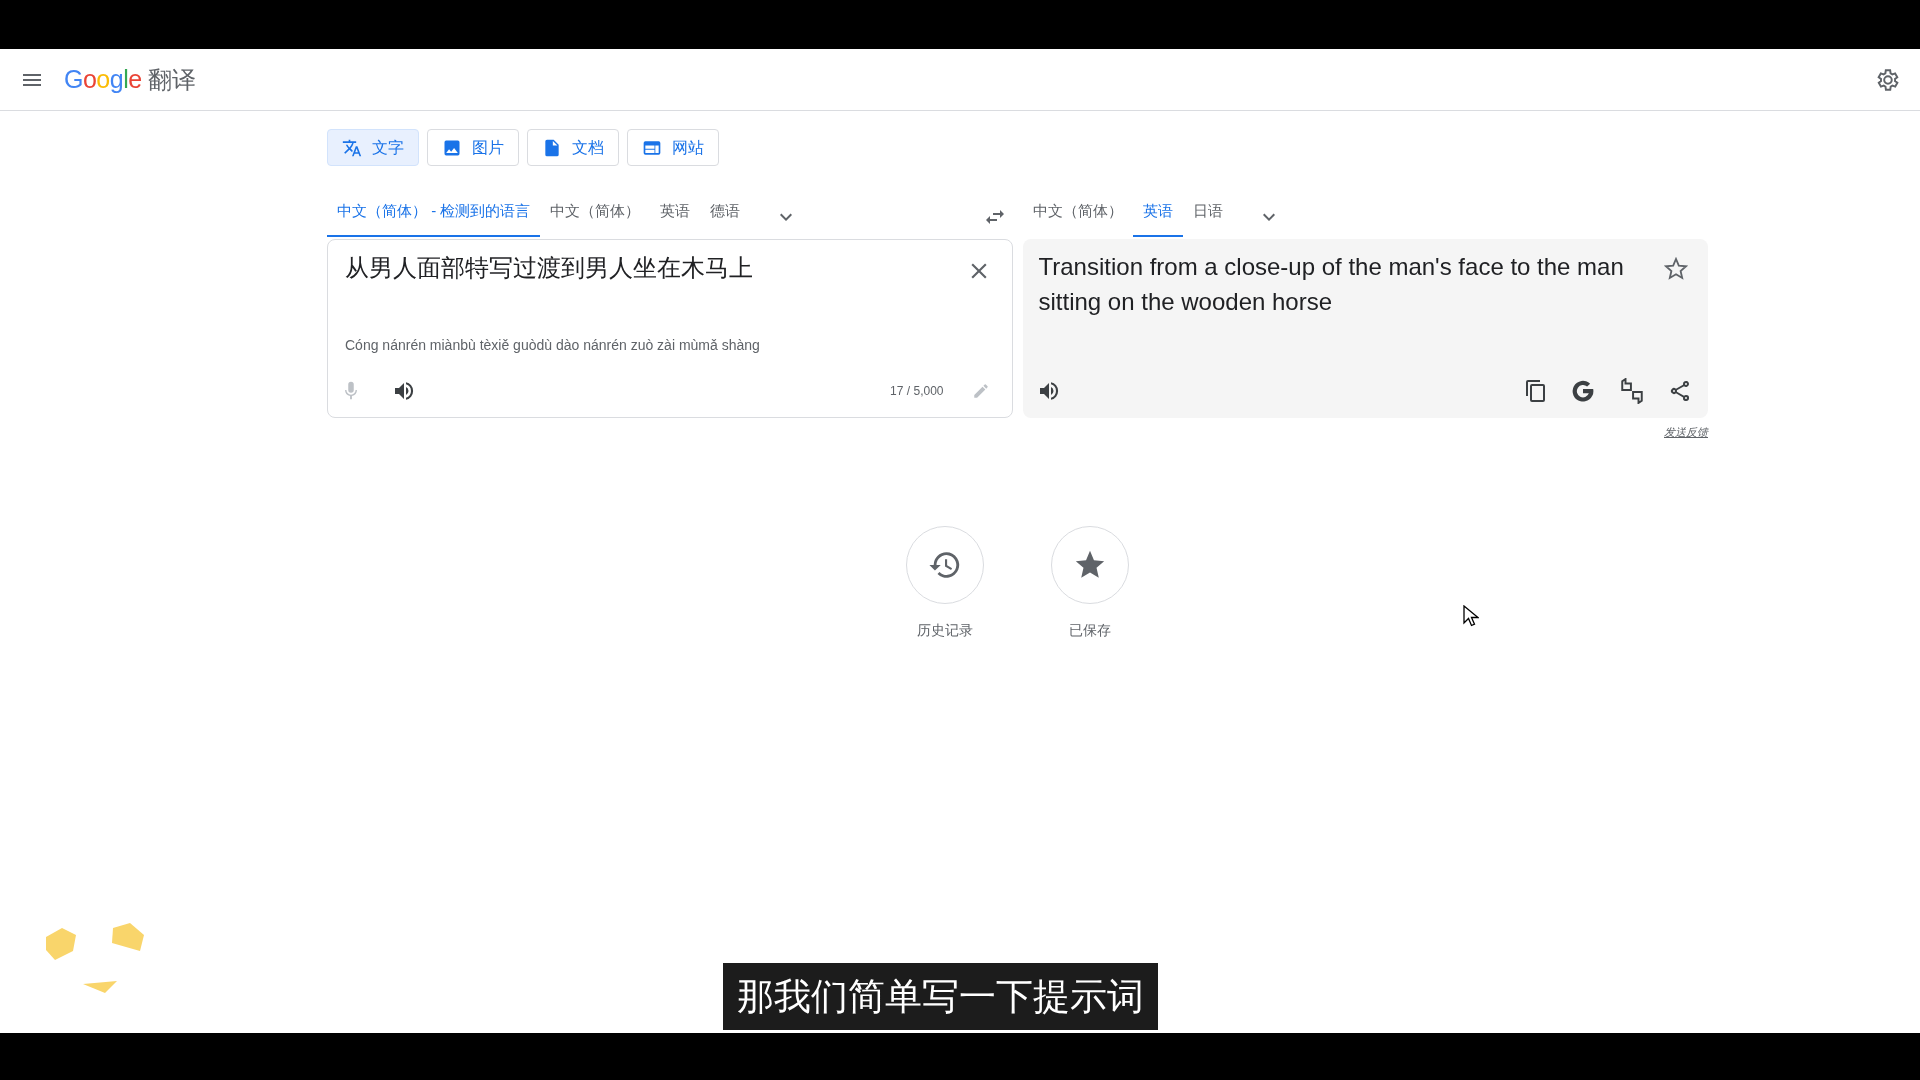 The width and height of the screenshot is (1920, 1080). I want to click on source-text: 从男人面部特写过渡到男人坐在木马上, so click(549, 267).